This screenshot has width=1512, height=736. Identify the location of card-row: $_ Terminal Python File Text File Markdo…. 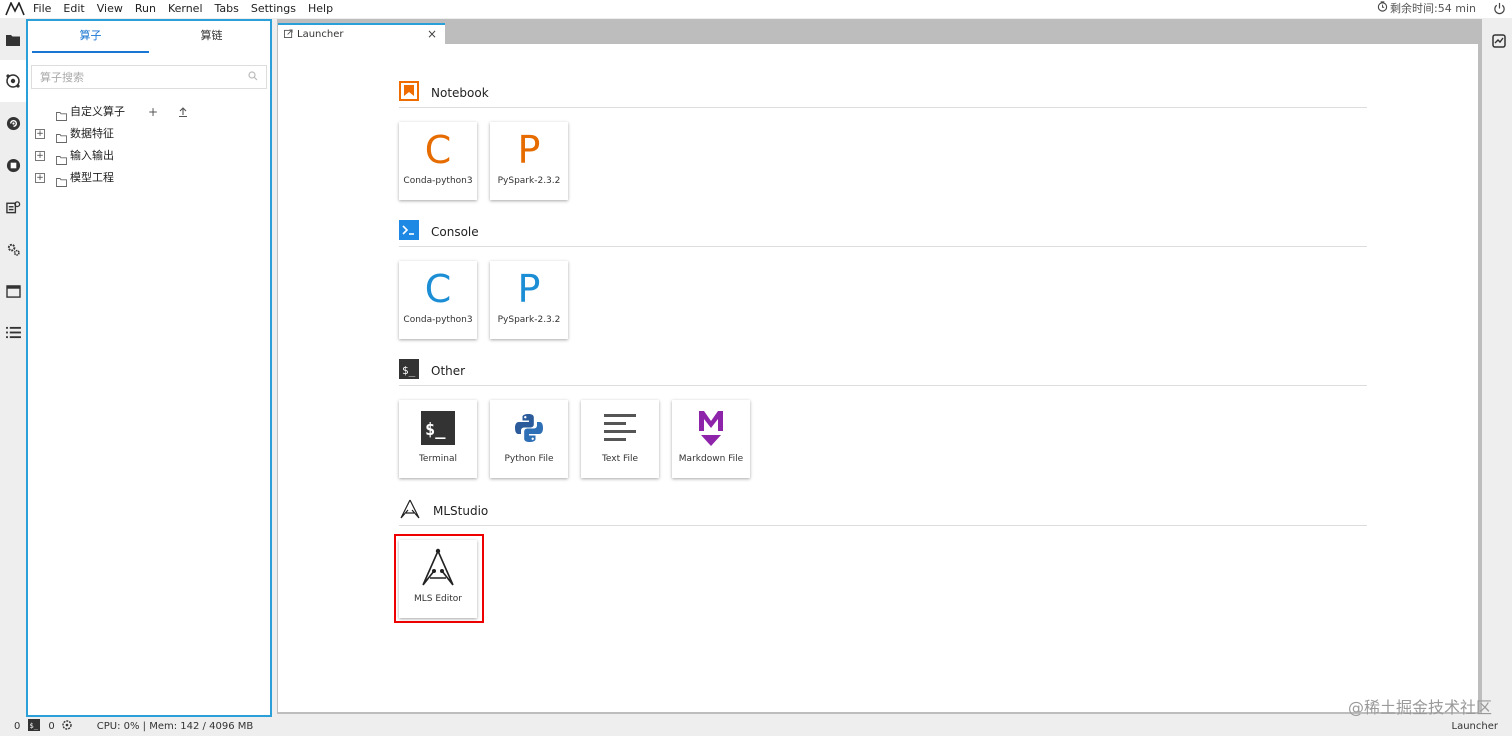
(883, 439).